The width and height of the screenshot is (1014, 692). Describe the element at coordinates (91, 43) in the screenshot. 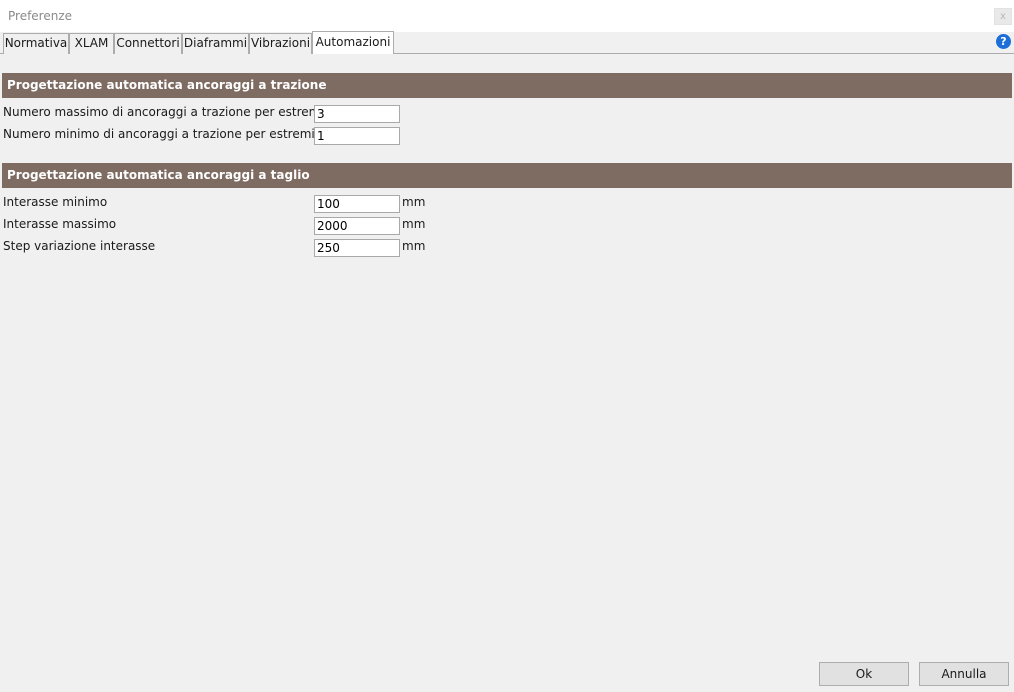

I see `tab-xlam: XLAM` at that location.